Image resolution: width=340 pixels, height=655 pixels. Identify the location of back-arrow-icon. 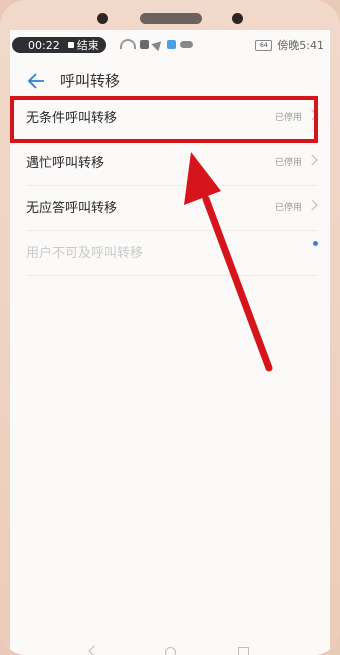
(36, 81).